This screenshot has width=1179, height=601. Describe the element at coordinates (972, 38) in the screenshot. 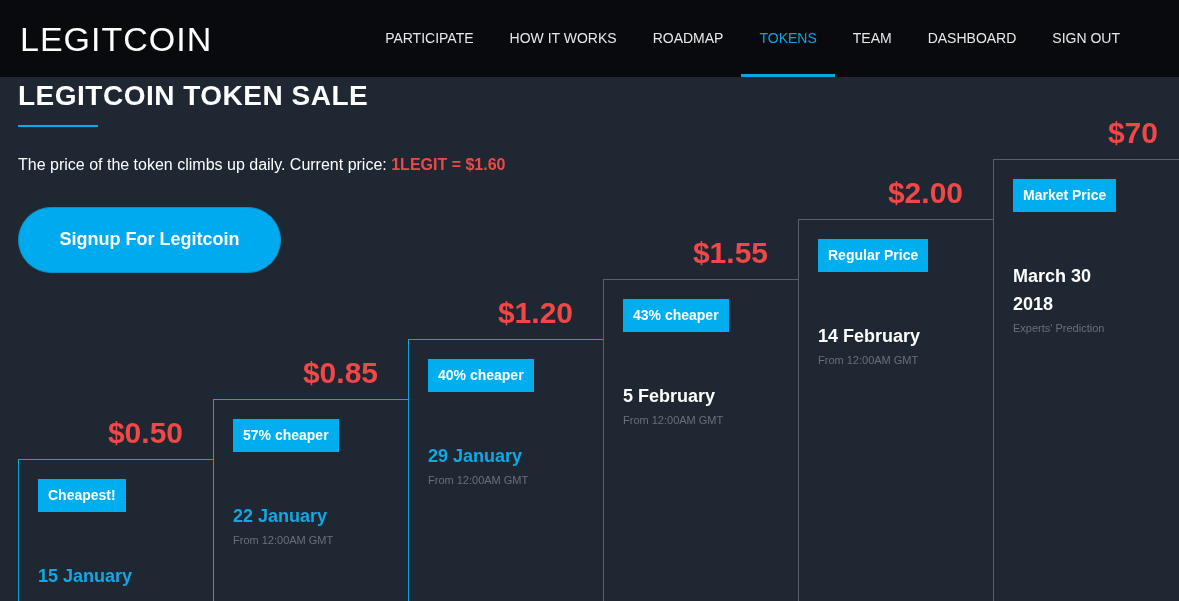

I see `nav-link: DASHBOARD` at that location.